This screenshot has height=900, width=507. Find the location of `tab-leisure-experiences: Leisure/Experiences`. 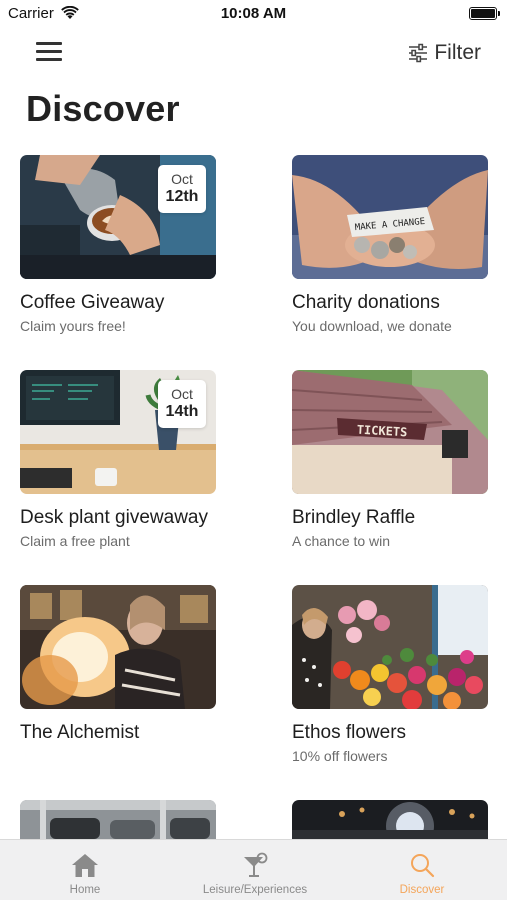

tab-leisure-experiences: Leisure/Experiences is located at coordinates (255, 870).